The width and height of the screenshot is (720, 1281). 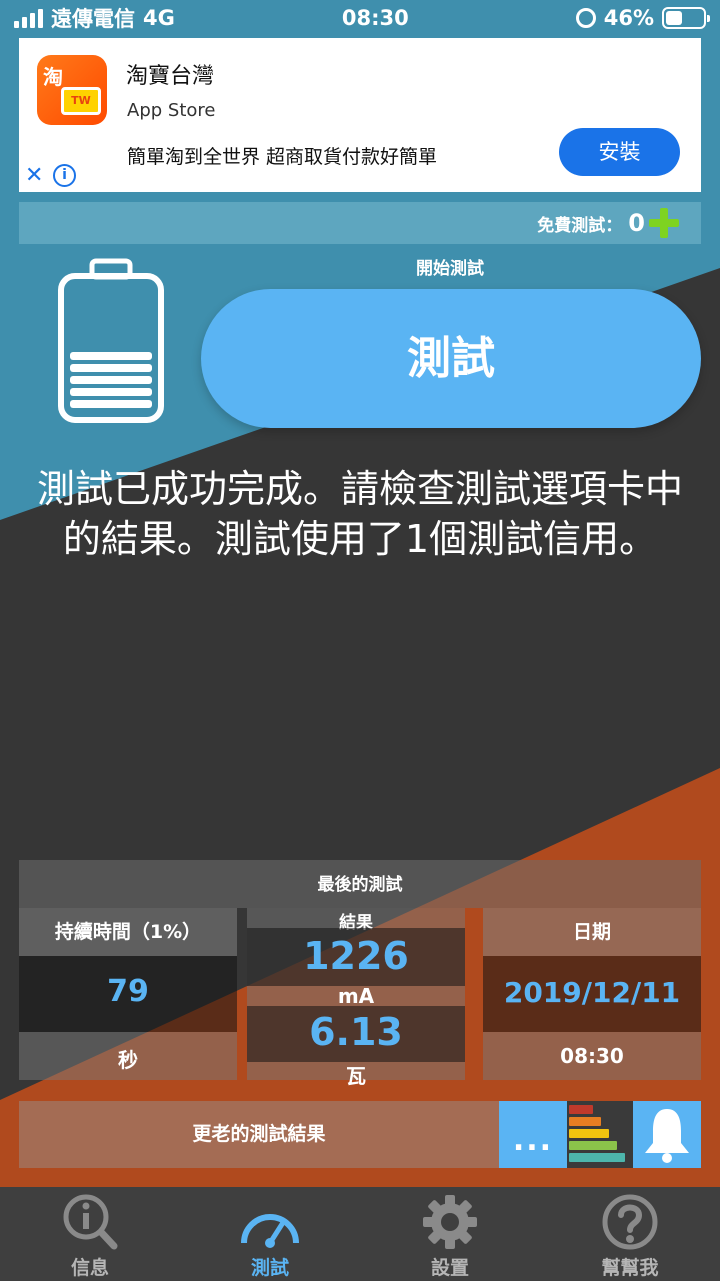 I want to click on carrier-name: 遠傳電信, so click(x=93, y=19).